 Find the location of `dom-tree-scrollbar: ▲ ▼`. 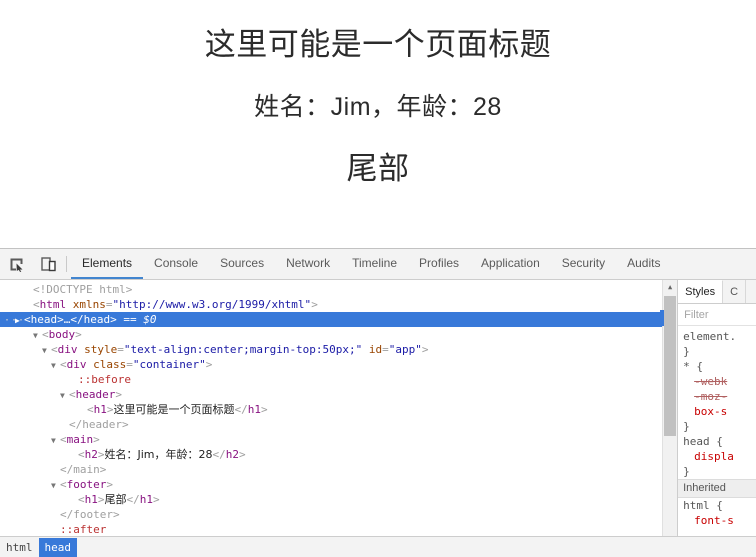

dom-tree-scrollbar: ▲ ▼ is located at coordinates (669, 418).